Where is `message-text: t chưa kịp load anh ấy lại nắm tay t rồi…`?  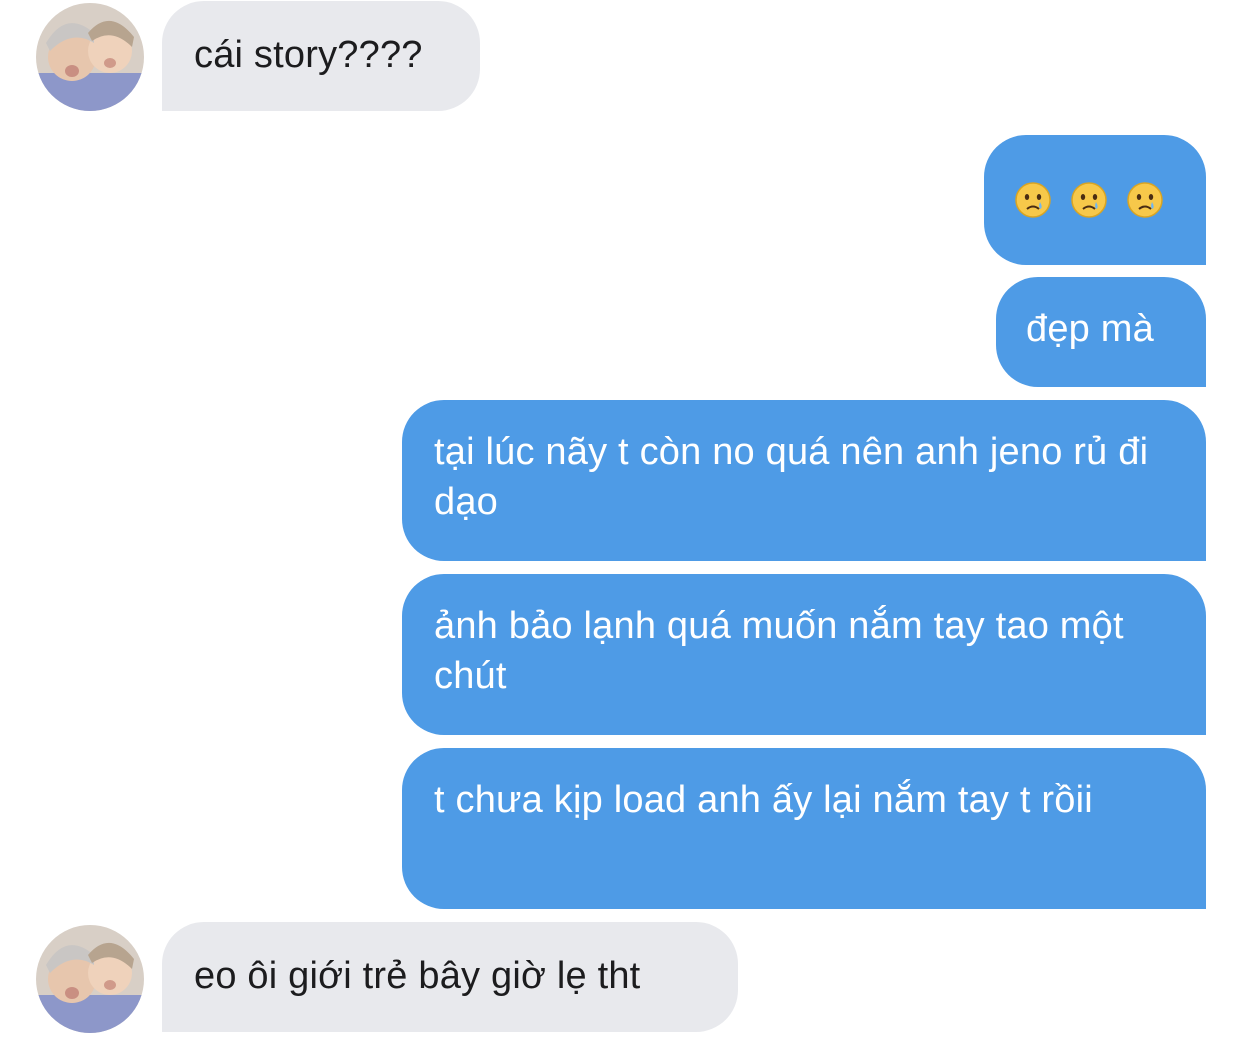 message-text: t chưa kịp load anh ấy lại nắm tay t rồi… is located at coordinates (763, 800).